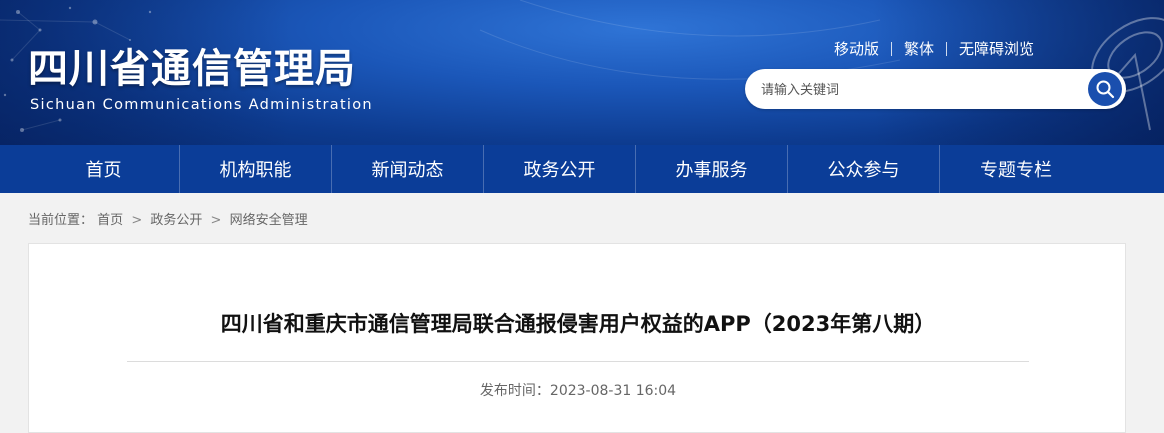 Image resolution: width=1164 pixels, height=433 pixels. Describe the element at coordinates (1016, 169) in the screenshot. I see `nav-item-special-topics: 专题专栏` at that location.